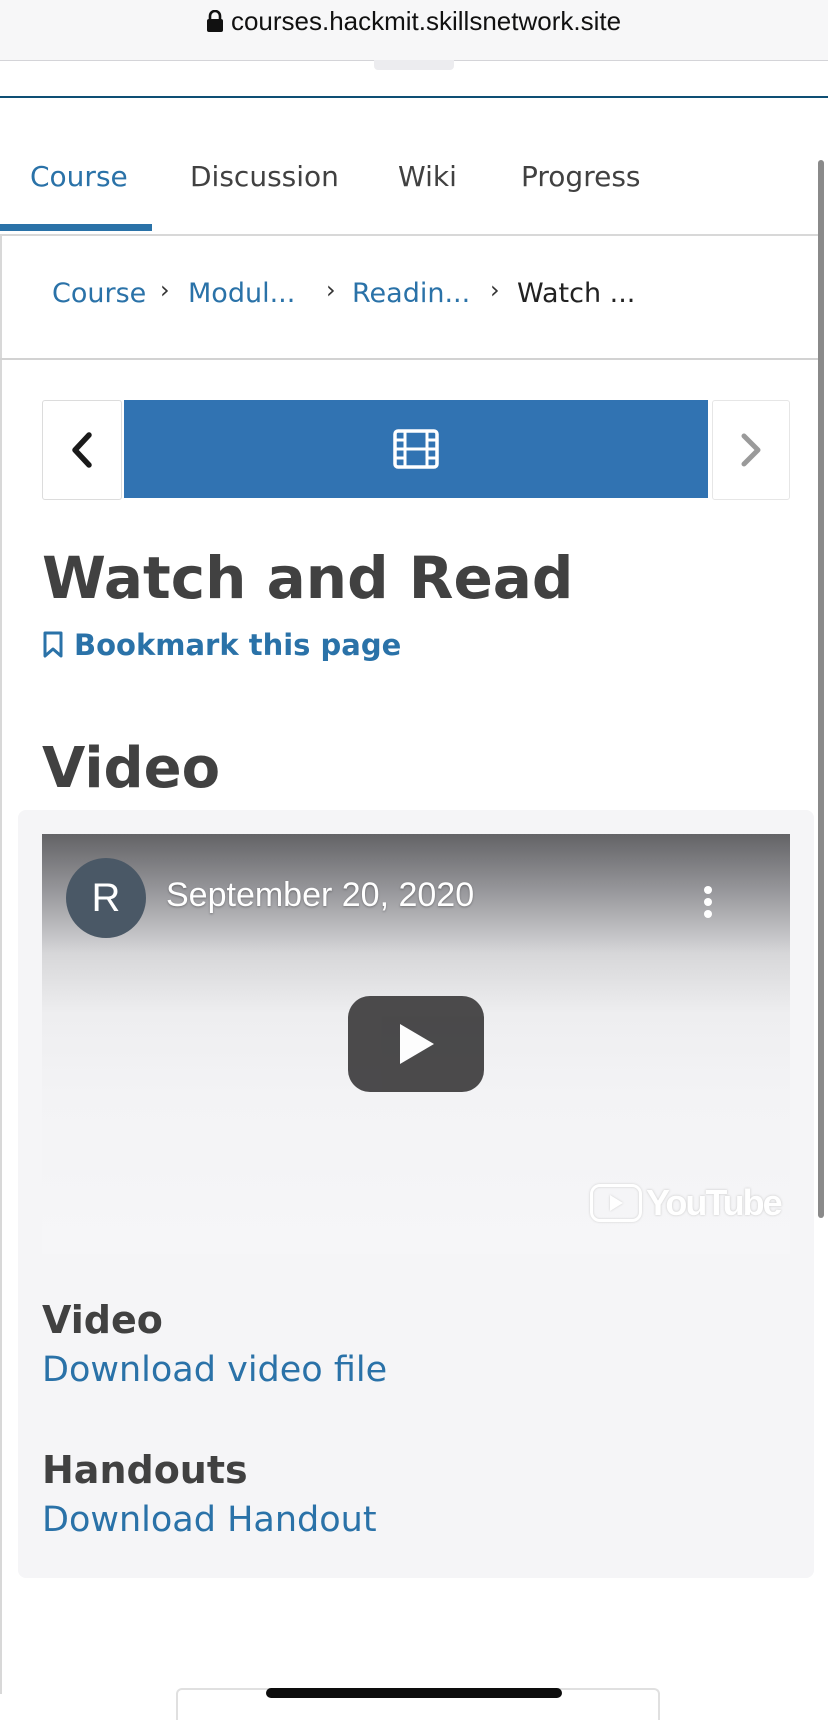 The image size is (828, 1720). Describe the element at coordinates (414, 1693) in the screenshot. I see `home-indicator` at that location.